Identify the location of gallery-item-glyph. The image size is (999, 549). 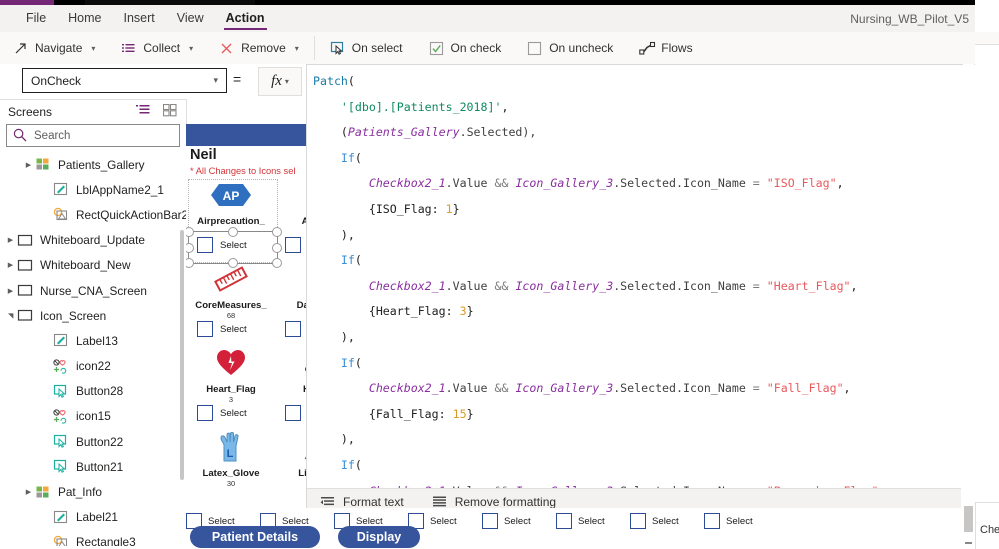
(291, 282).